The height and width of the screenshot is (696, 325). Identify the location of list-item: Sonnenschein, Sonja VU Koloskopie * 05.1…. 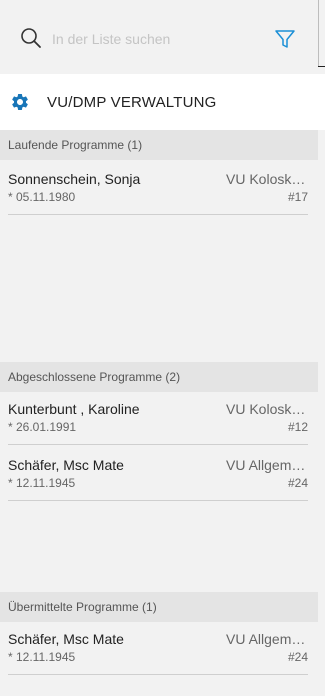
(158, 188).